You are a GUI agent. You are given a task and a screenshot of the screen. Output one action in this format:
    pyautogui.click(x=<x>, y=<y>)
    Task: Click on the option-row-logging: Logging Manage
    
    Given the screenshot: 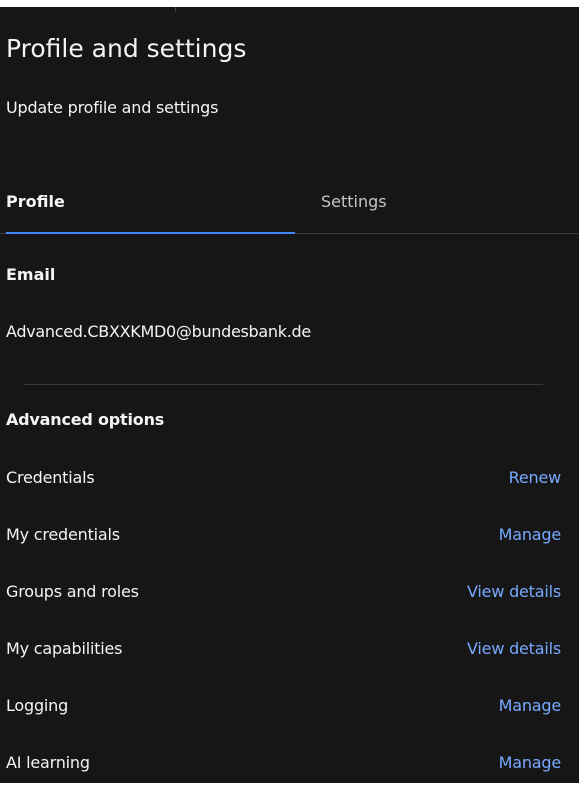 What is the action you would take?
    pyautogui.click(x=289, y=707)
    